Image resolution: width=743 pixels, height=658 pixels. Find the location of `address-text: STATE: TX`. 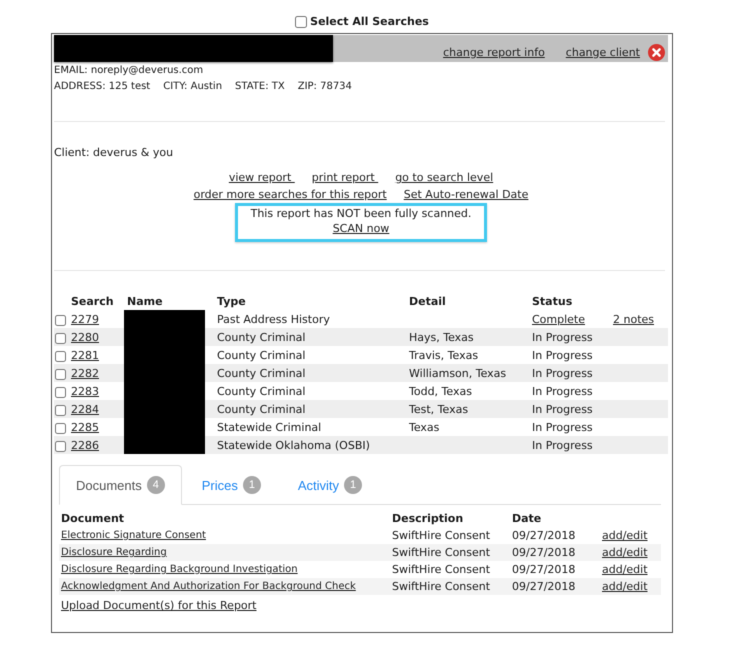

address-text: STATE: TX is located at coordinates (260, 87).